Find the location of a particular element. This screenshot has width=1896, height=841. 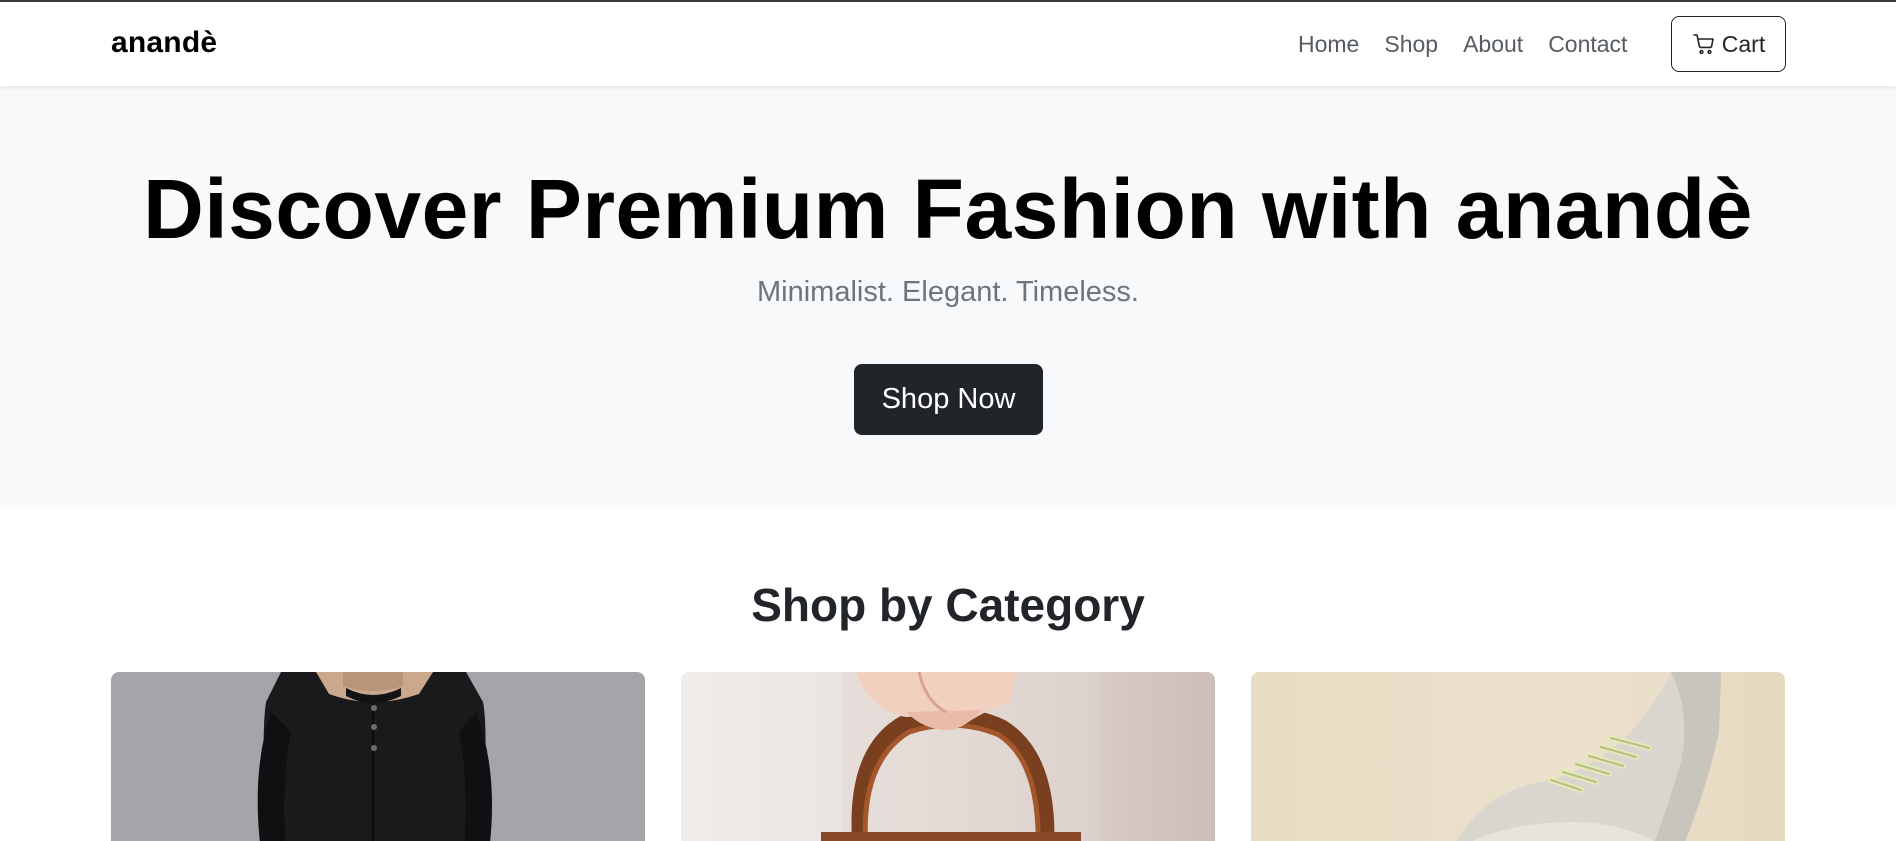

cart-button: Cart is located at coordinates (1728, 44).